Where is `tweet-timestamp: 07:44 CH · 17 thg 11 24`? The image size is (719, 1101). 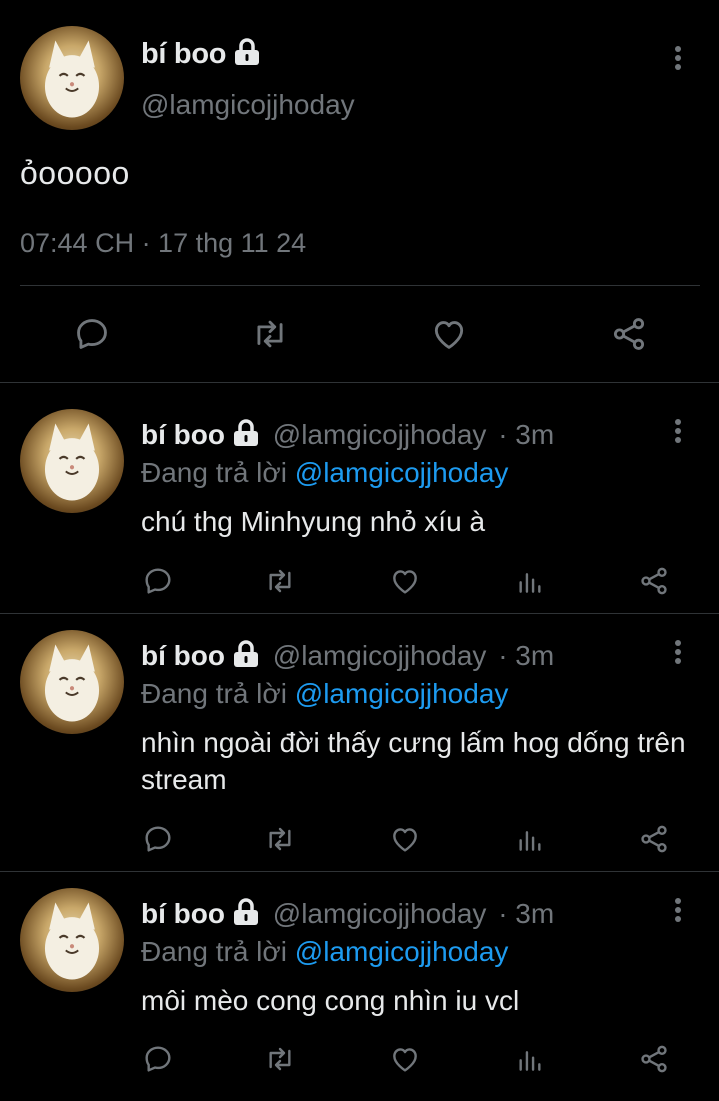
tweet-timestamp: 07:44 CH · 17 thg 11 24 is located at coordinates (163, 243).